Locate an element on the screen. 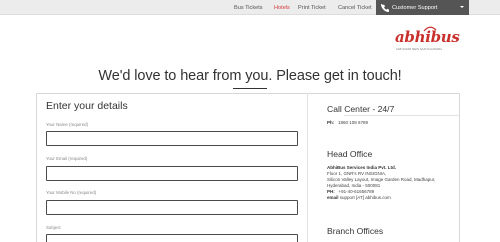  email-value: support [AT] abhibus.com is located at coordinates (365, 197).